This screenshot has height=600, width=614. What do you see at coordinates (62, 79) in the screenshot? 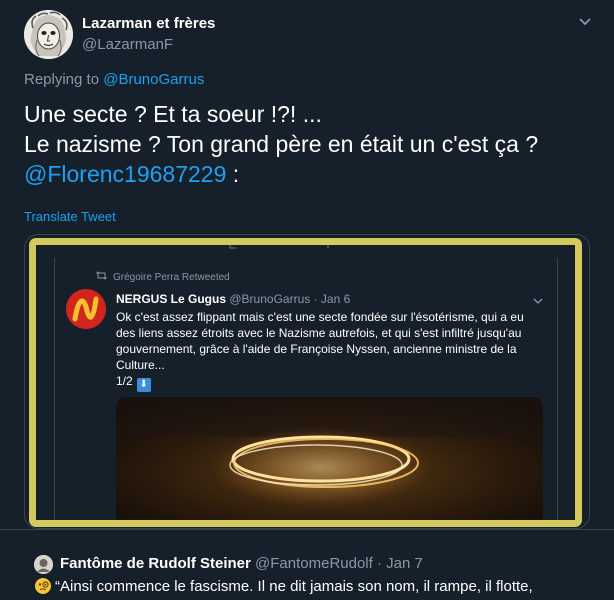
I see `replying-prefix: Replying to` at bounding box center [62, 79].